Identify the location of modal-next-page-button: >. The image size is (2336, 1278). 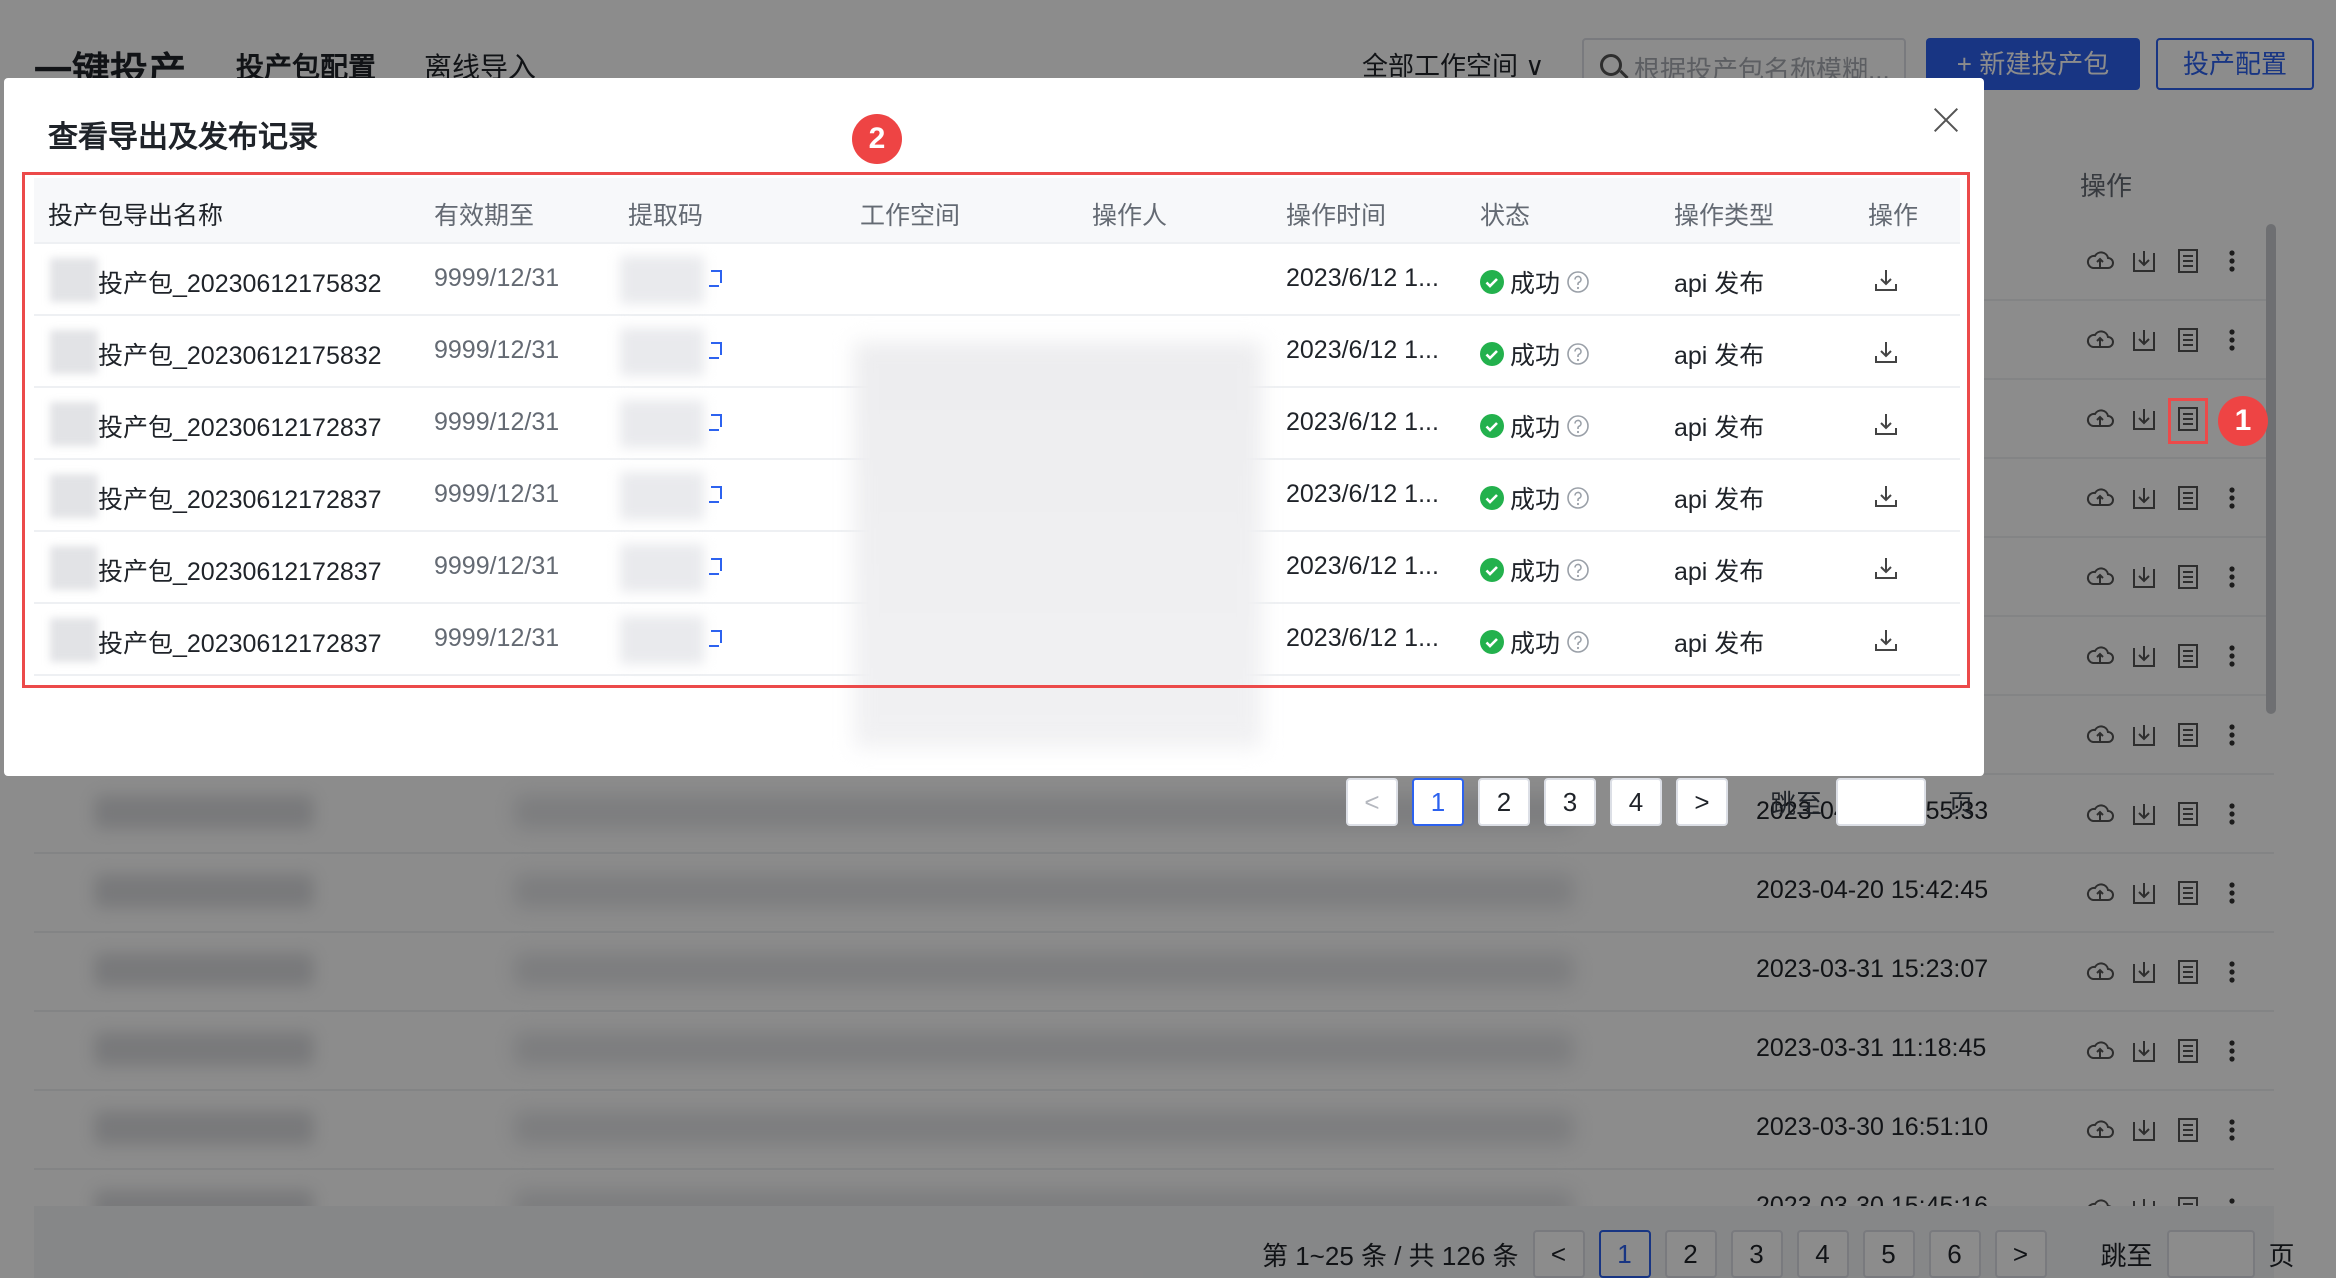
(1702, 802).